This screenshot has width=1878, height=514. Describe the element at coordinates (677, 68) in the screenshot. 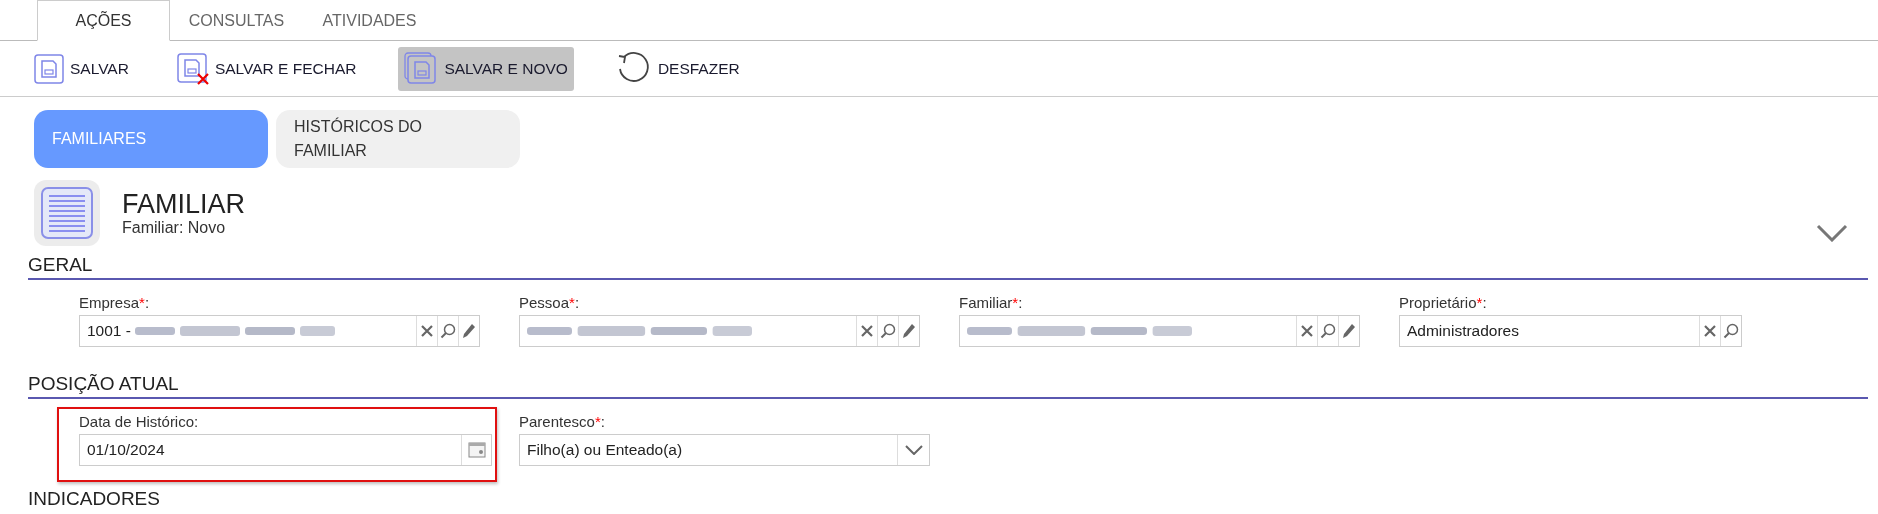

I see `toolbar-button: DESFAZER` at that location.